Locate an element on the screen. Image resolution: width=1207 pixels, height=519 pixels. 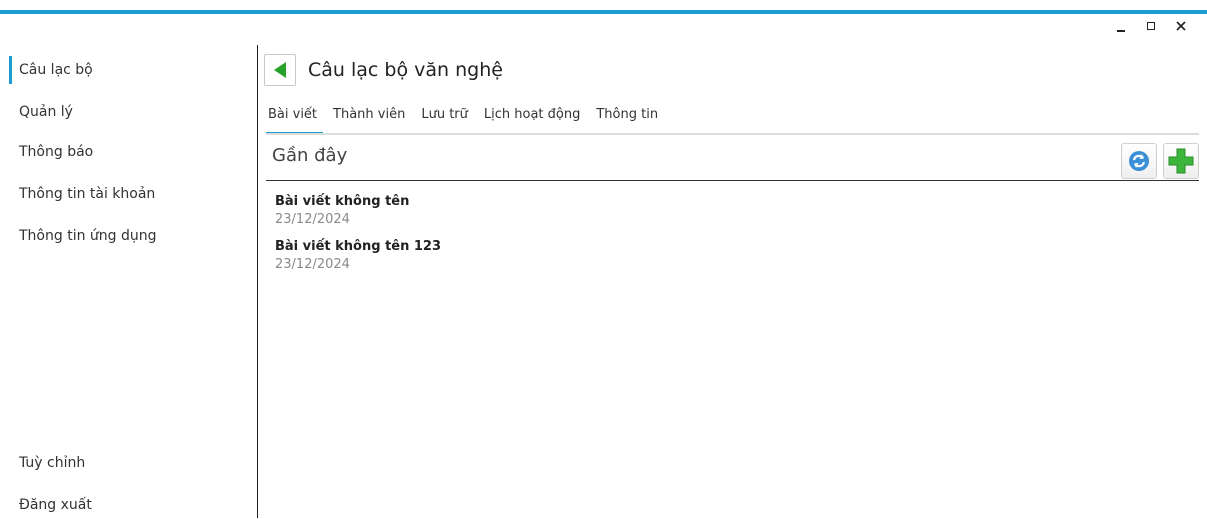
back-button is located at coordinates (280, 70).